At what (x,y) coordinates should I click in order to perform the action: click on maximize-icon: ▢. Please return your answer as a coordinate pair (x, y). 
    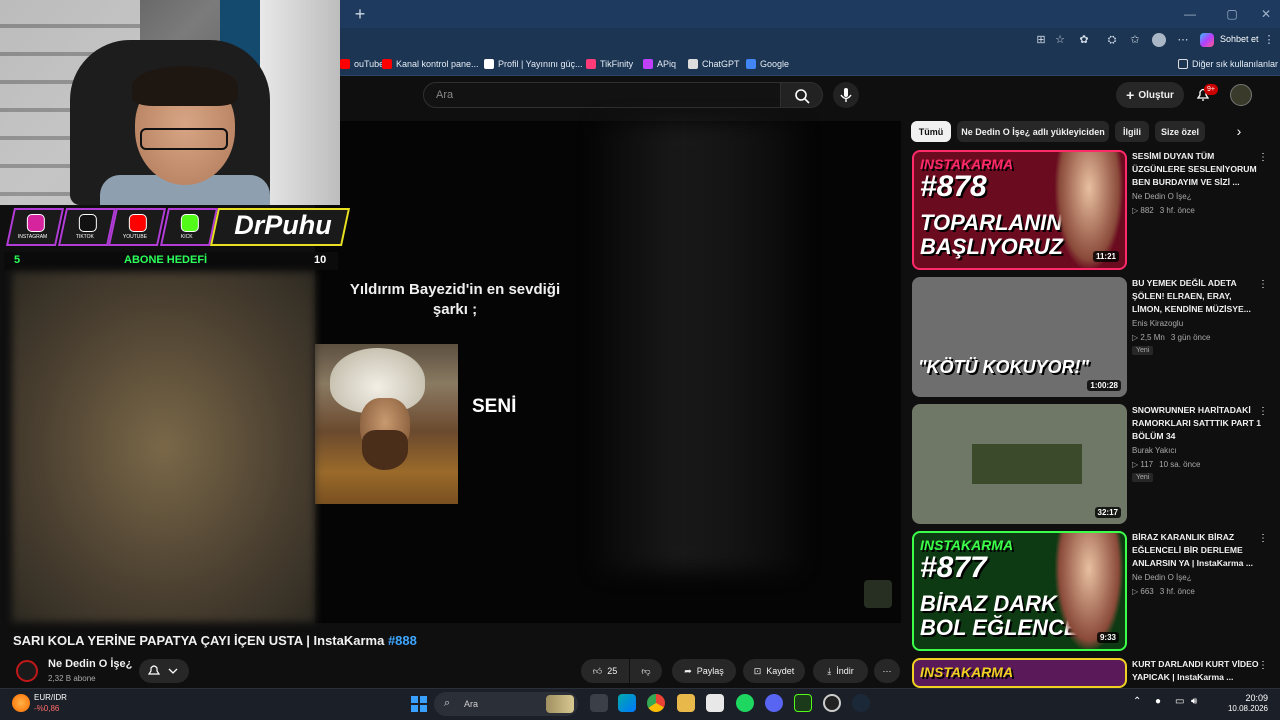
    Looking at the image, I should click on (1232, 14).